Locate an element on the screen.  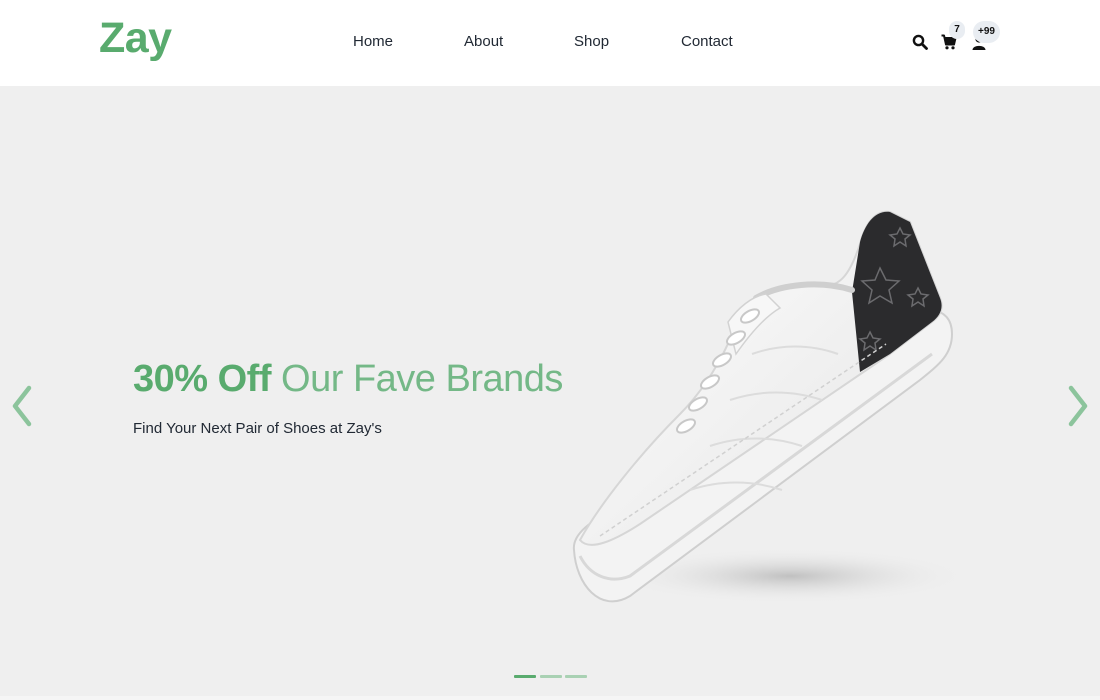
hero-headline-light: Our Fave Brands is located at coordinates (422, 379).